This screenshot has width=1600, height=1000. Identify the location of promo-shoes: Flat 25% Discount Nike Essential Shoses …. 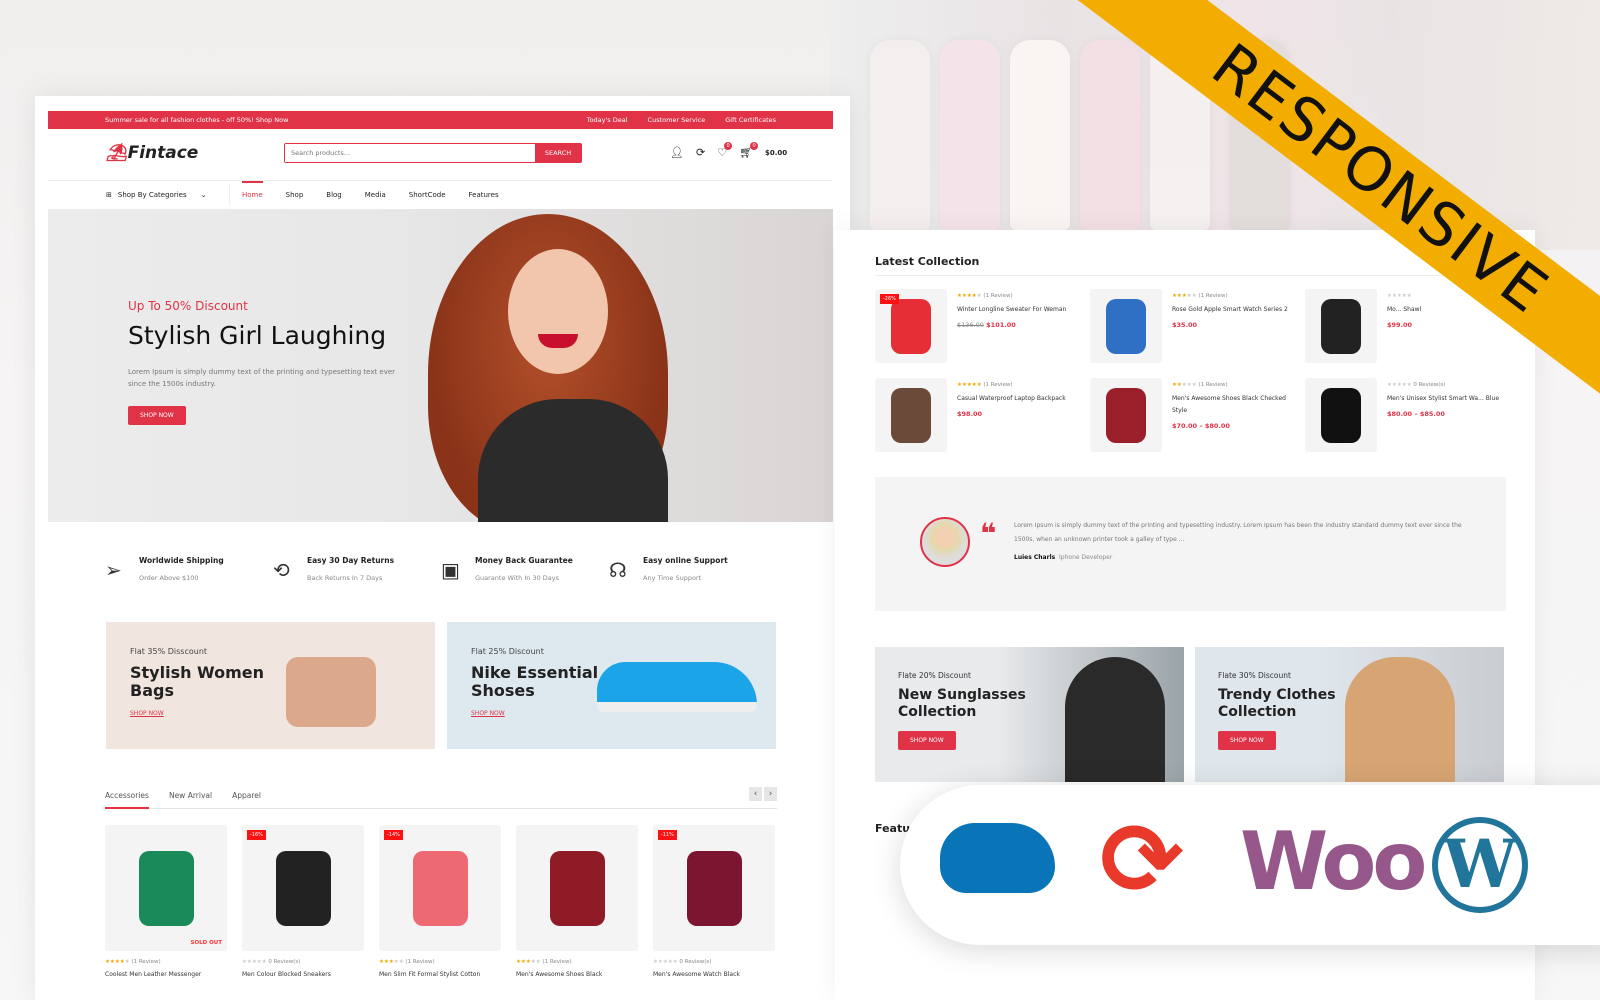
(611, 685).